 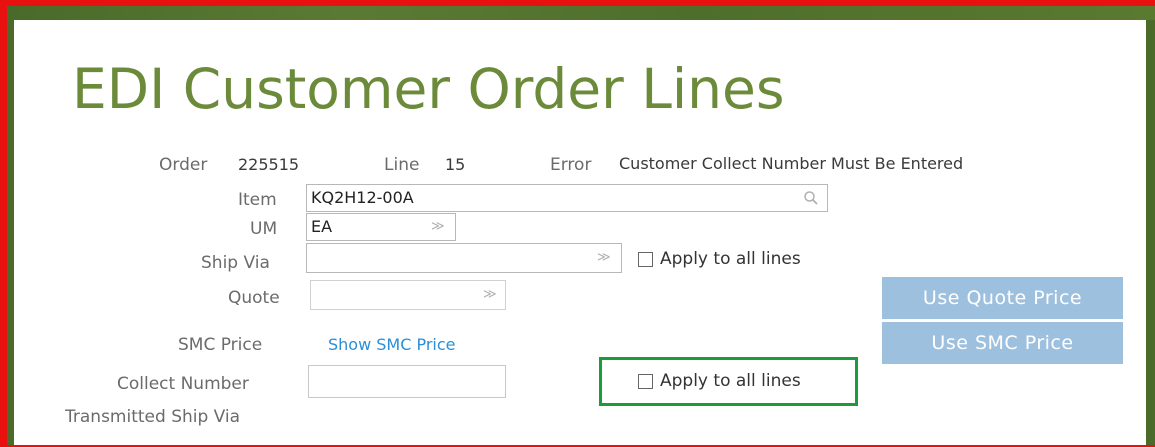 I want to click on line-value: 15, so click(x=455, y=164).